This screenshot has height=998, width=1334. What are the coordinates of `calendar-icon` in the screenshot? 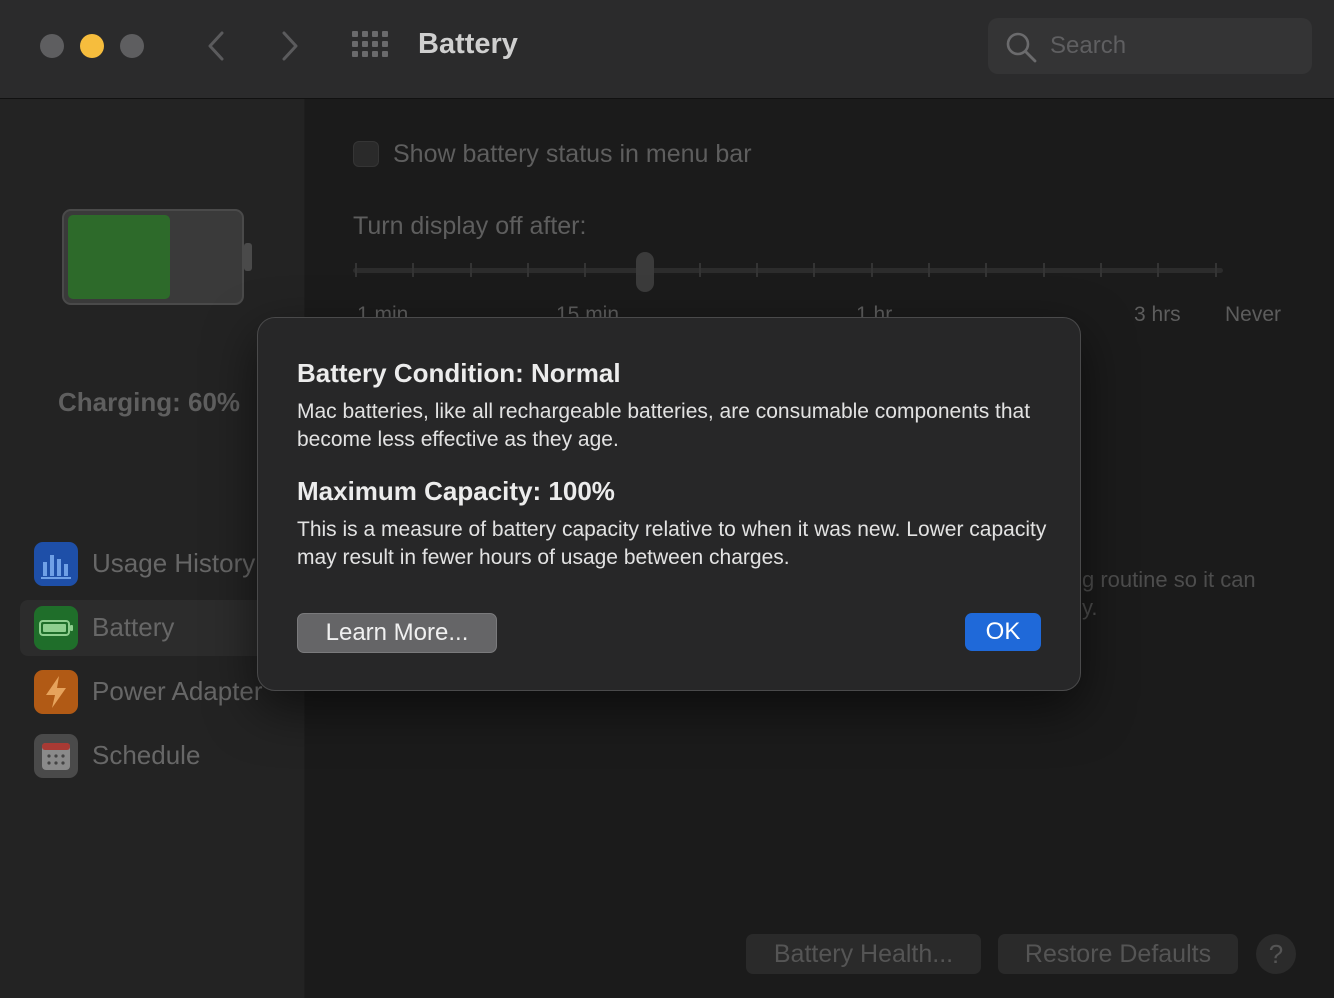 It's located at (56, 756).